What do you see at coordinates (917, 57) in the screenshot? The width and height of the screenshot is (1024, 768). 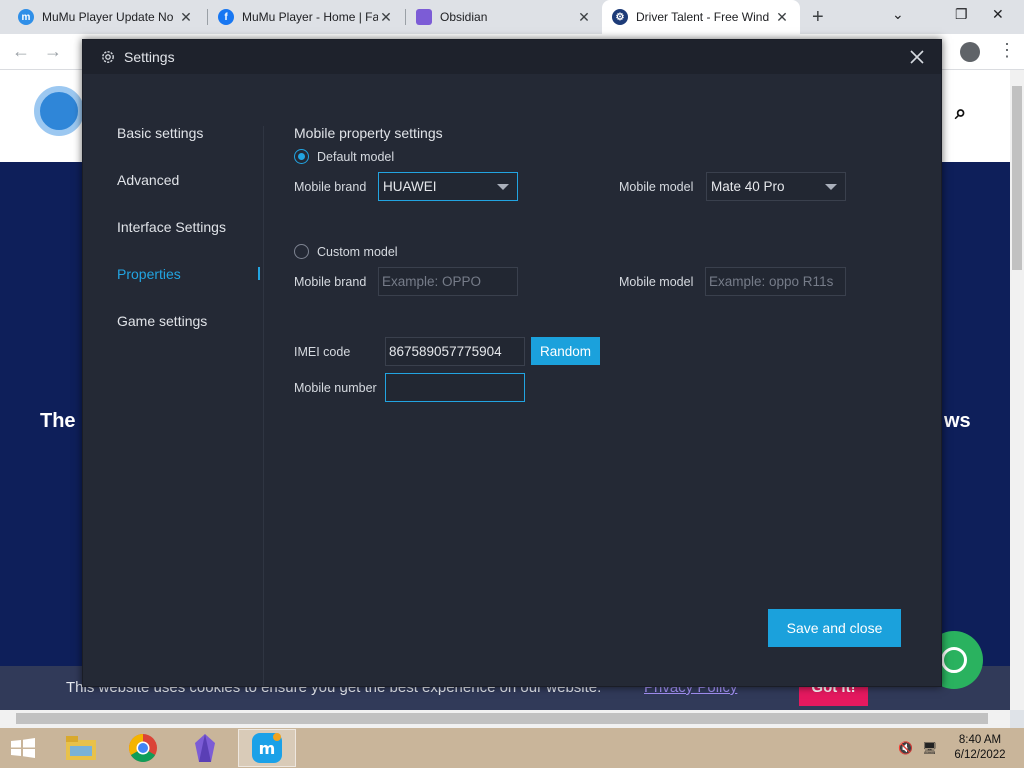 I see `close-icon` at bounding box center [917, 57].